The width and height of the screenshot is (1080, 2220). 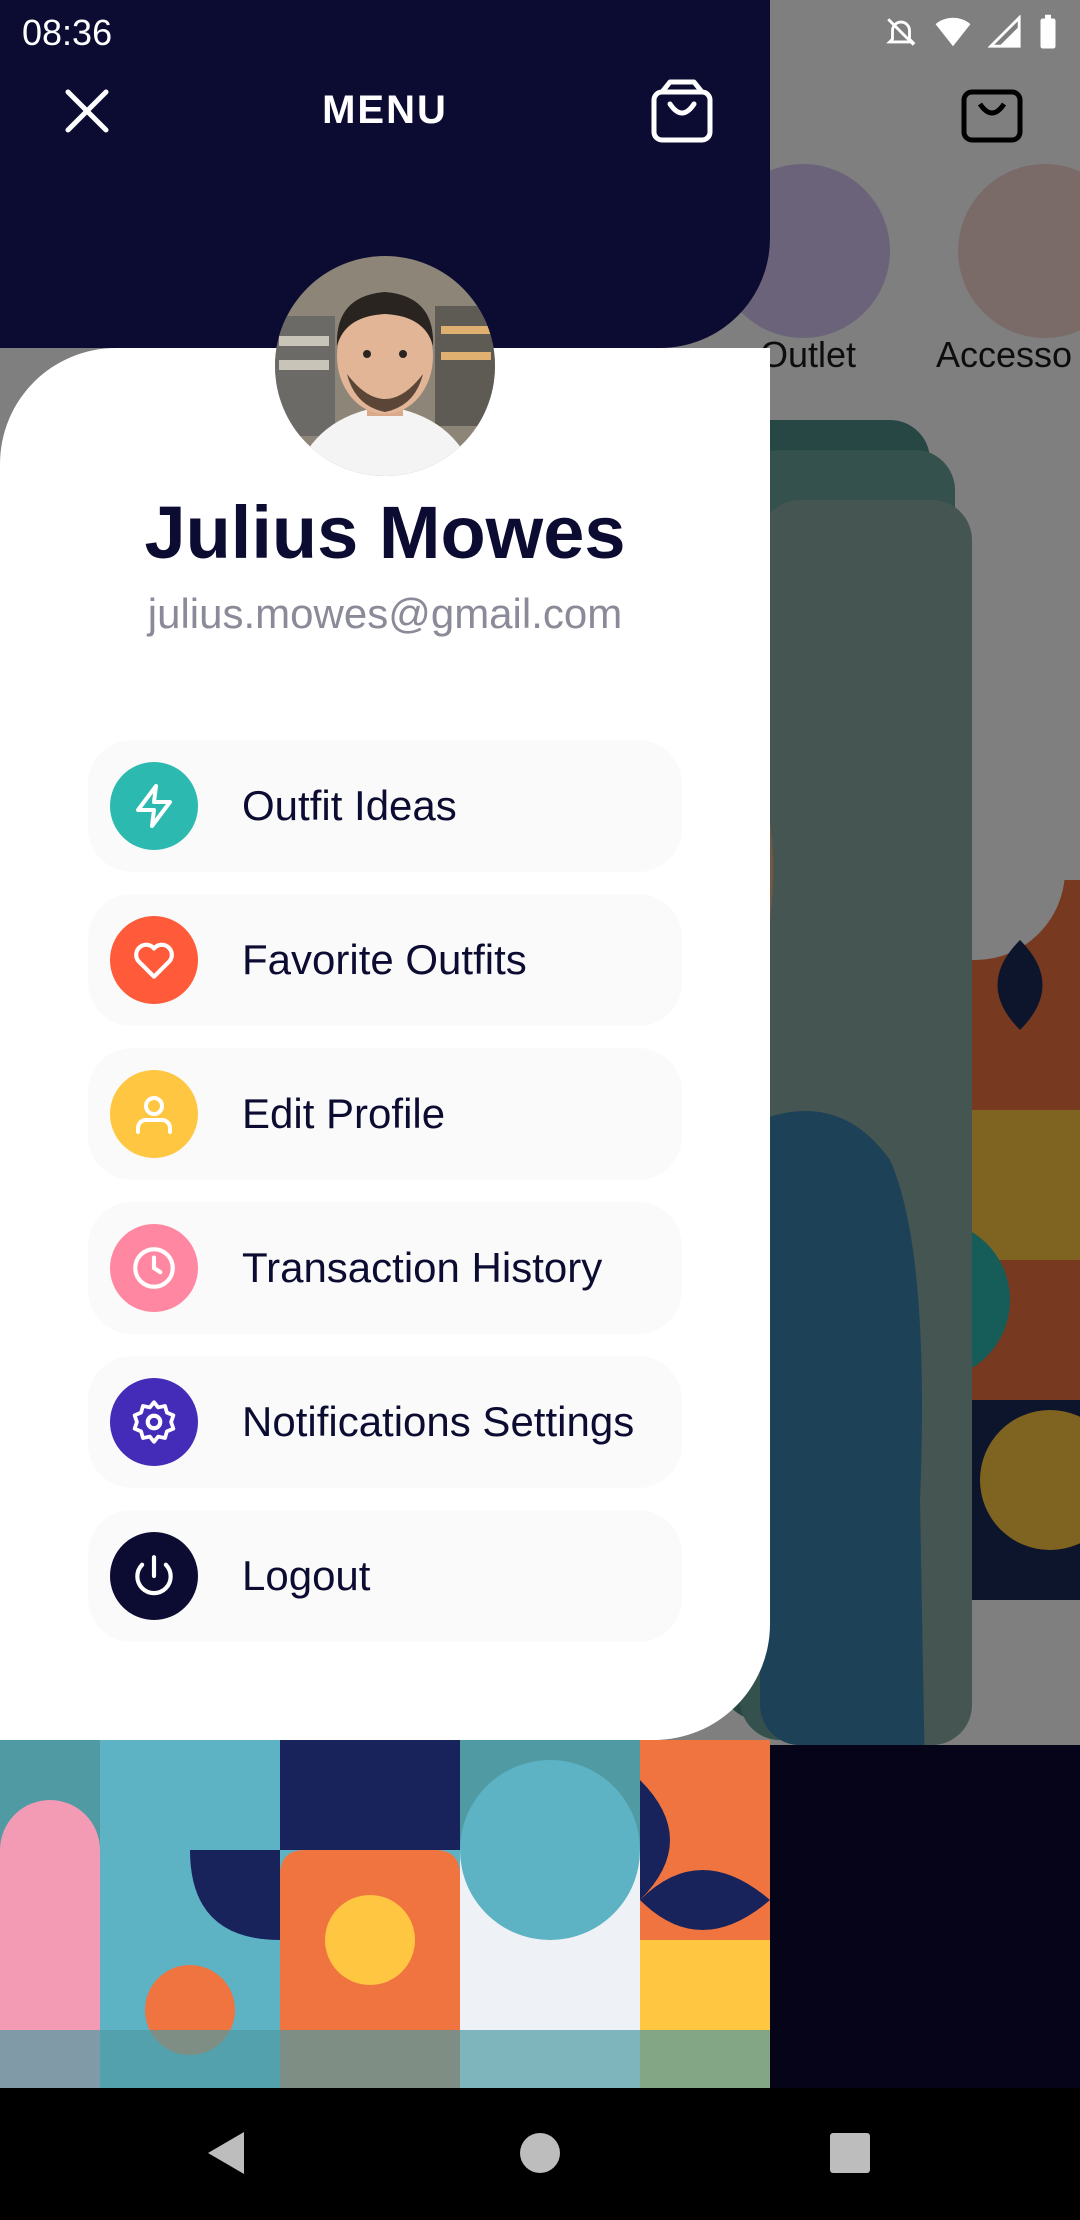 I want to click on menu-item-label: Outfit Ideas, so click(x=349, y=805).